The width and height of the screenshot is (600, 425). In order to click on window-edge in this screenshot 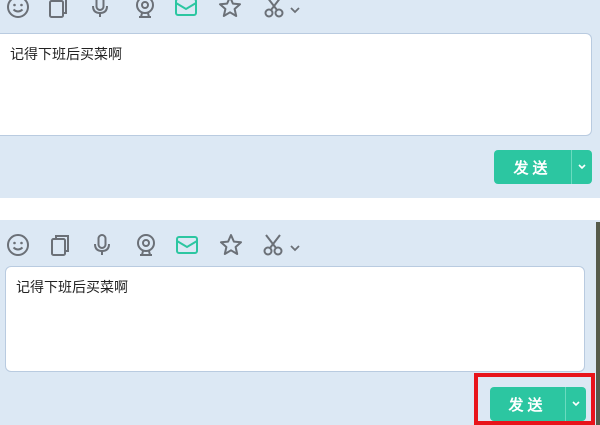, I will do `click(598, 323)`.